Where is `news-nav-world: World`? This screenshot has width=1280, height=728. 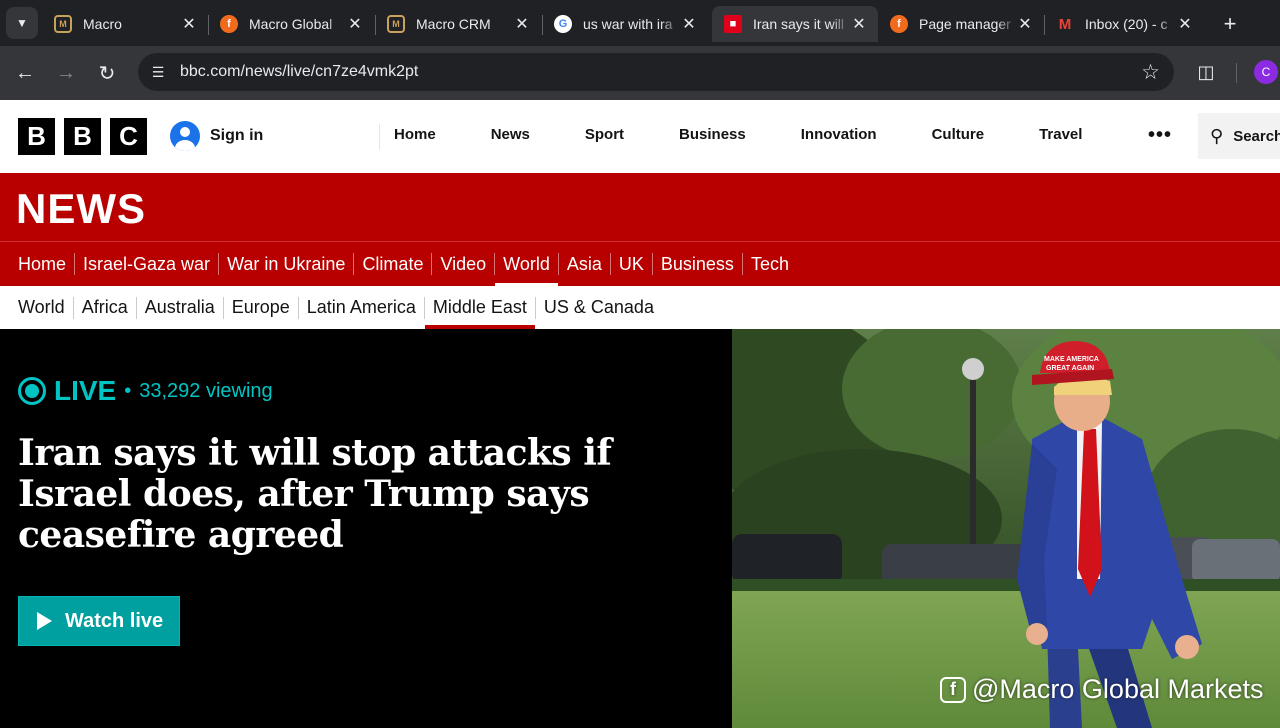 news-nav-world: World is located at coordinates (526, 264).